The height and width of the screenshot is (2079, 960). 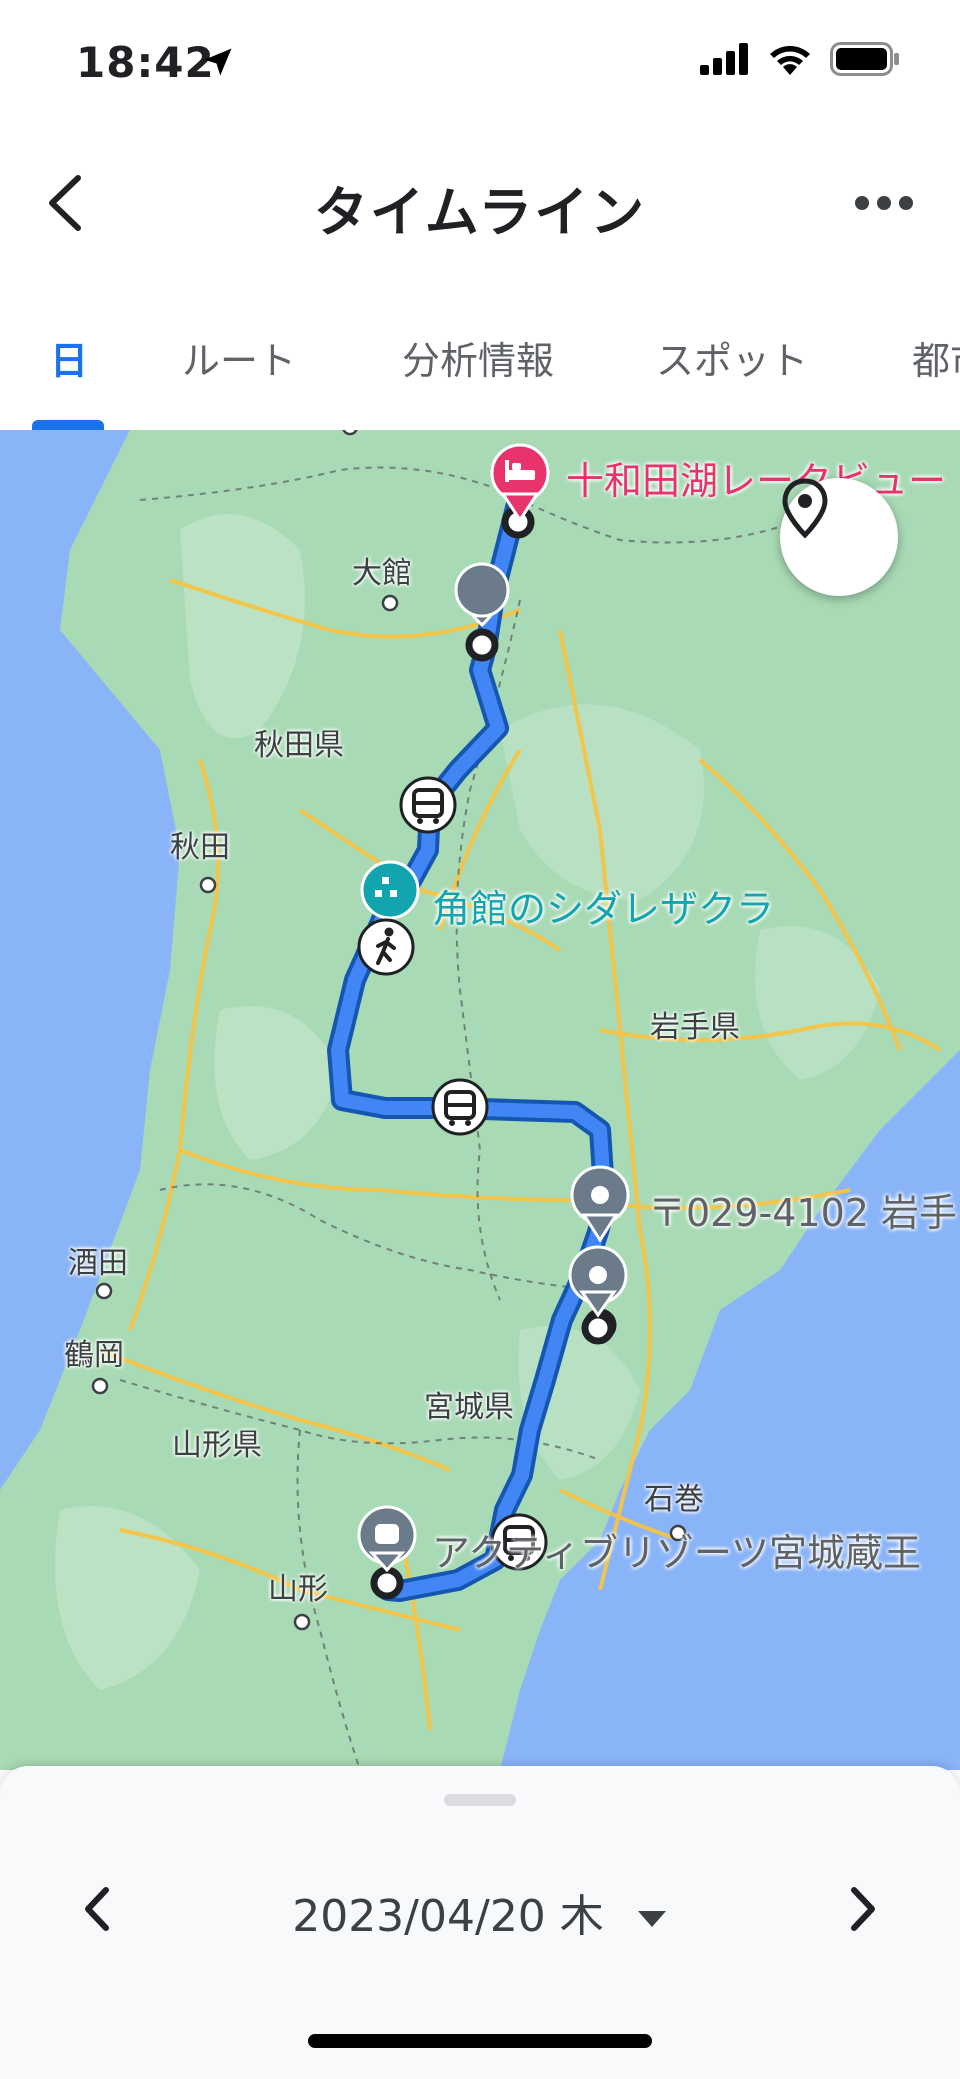 I want to click on map-label-yamagata: 山形, so click(x=298, y=1589).